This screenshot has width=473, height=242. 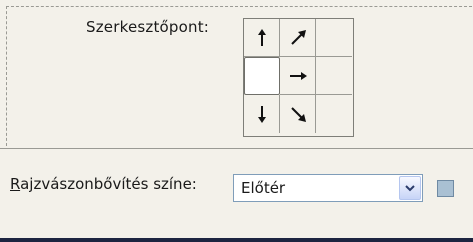 What do you see at coordinates (262, 76) in the screenshot?
I see `anchor-cell-middle-left-selected` at bounding box center [262, 76].